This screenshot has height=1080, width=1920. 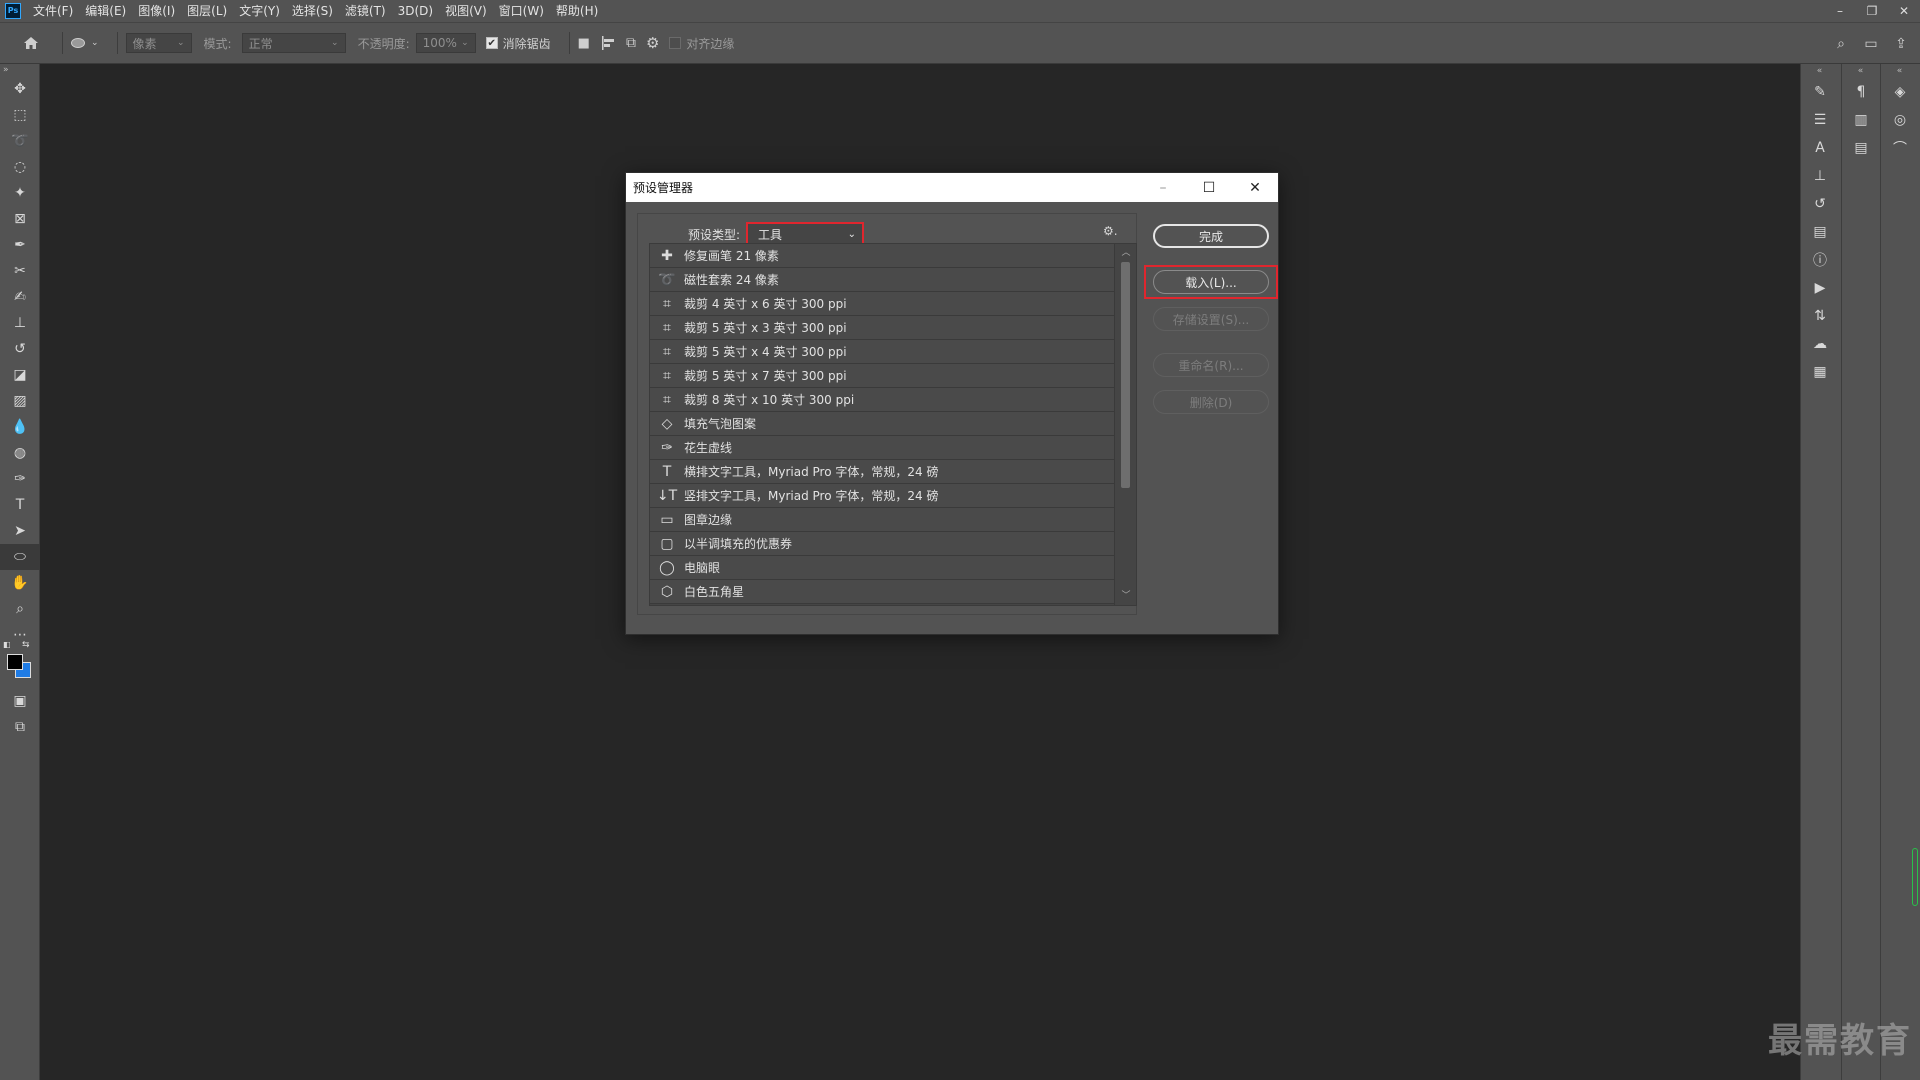 What do you see at coordinates (1871, 44) in the screenshot?
I see `workspace-icon: ▭` at bounding box center [1871, 44].